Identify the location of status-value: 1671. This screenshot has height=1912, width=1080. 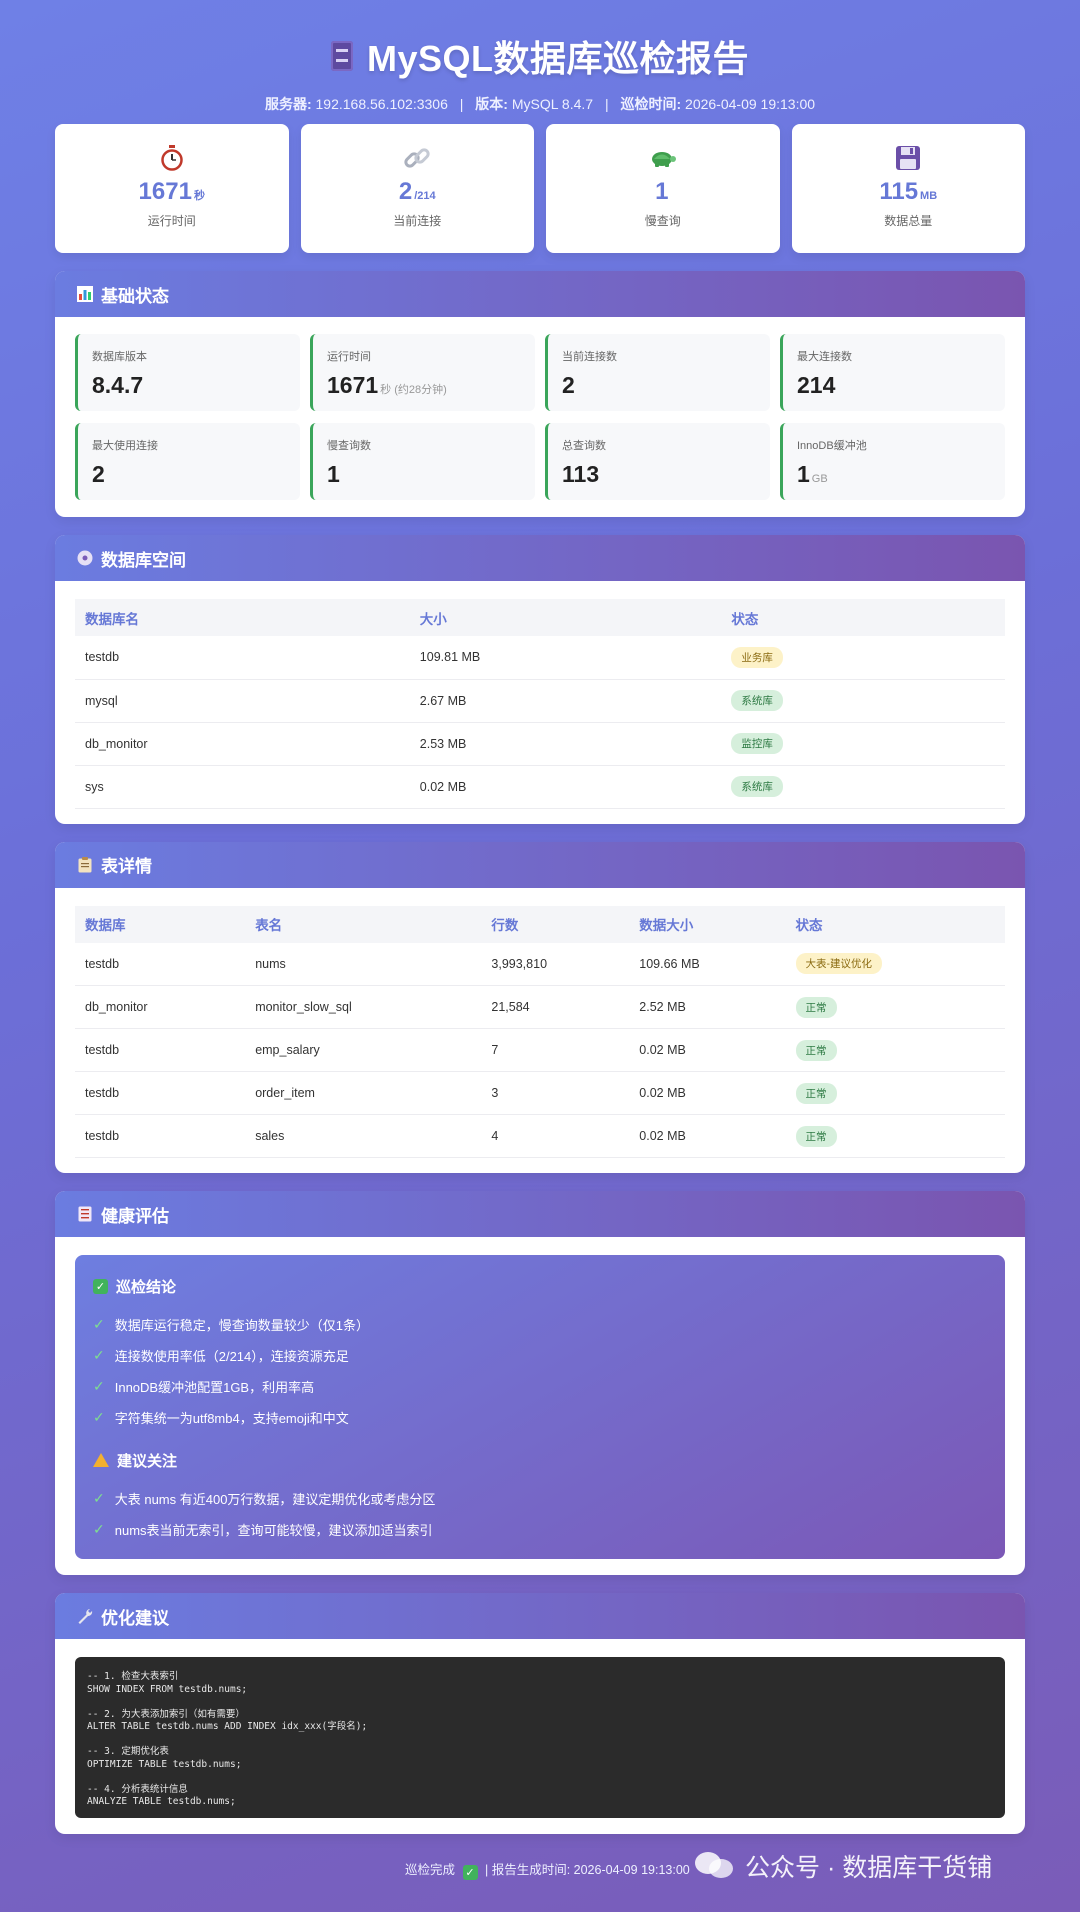
(353, 385).